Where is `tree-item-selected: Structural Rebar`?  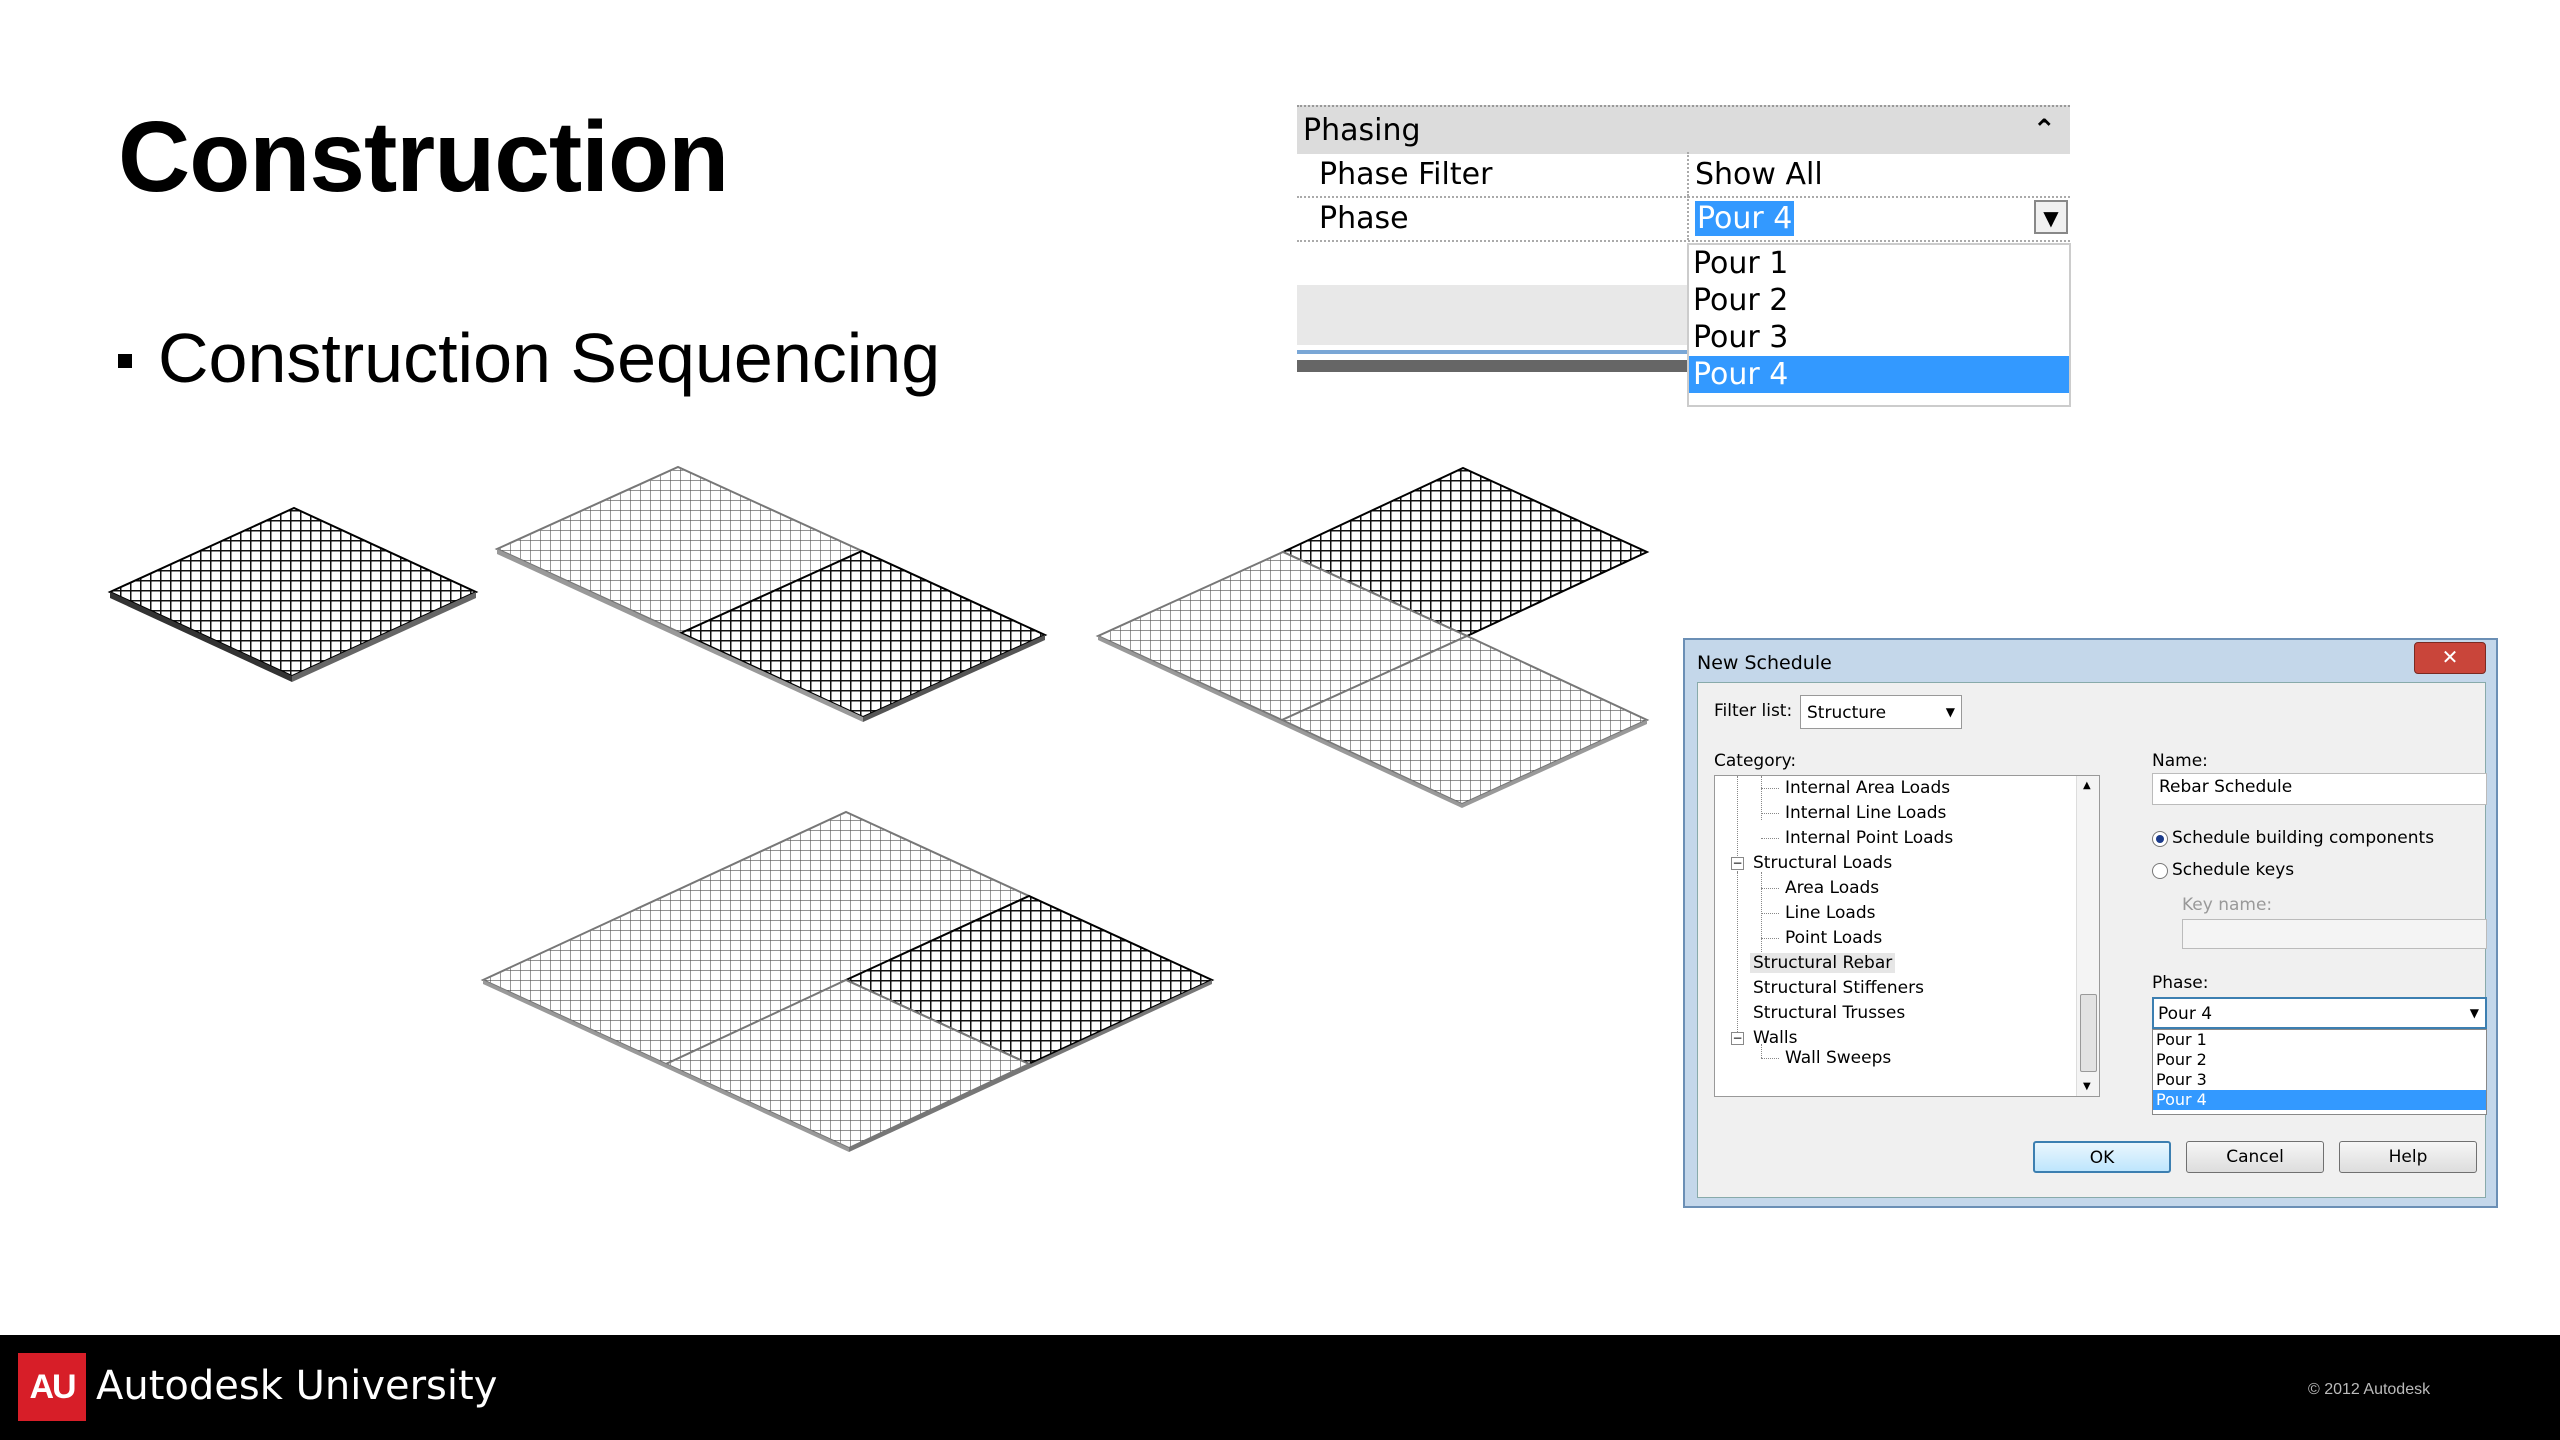
tree-item-selected: Structural Rebar is located at coordinates (1823, 963).